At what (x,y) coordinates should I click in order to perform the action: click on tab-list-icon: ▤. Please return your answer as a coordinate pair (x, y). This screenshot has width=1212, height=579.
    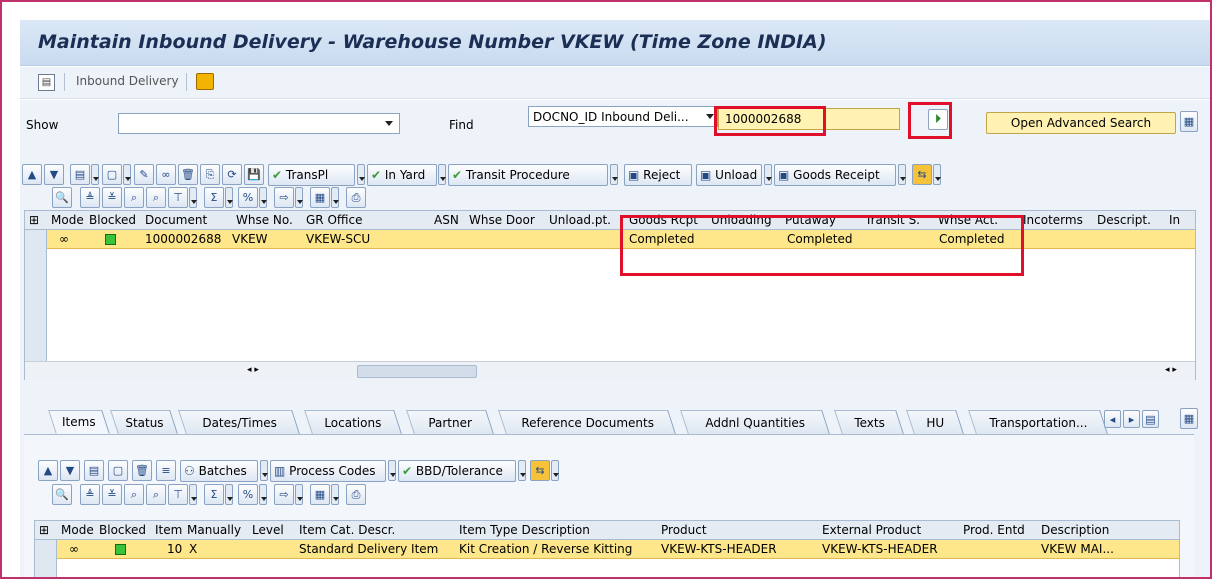
    Looking at the image, I should click on (1150, 419).